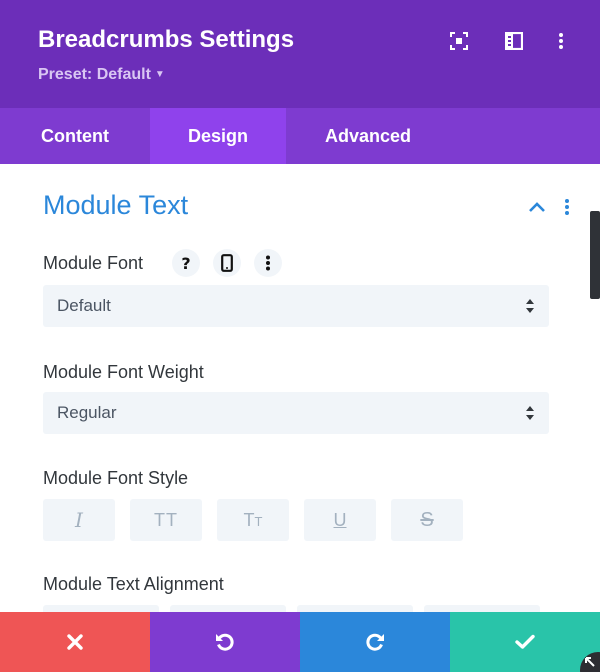 This screenshot has width=600, height=672. I want to click on fullscreen-icon, so click(459, 41).